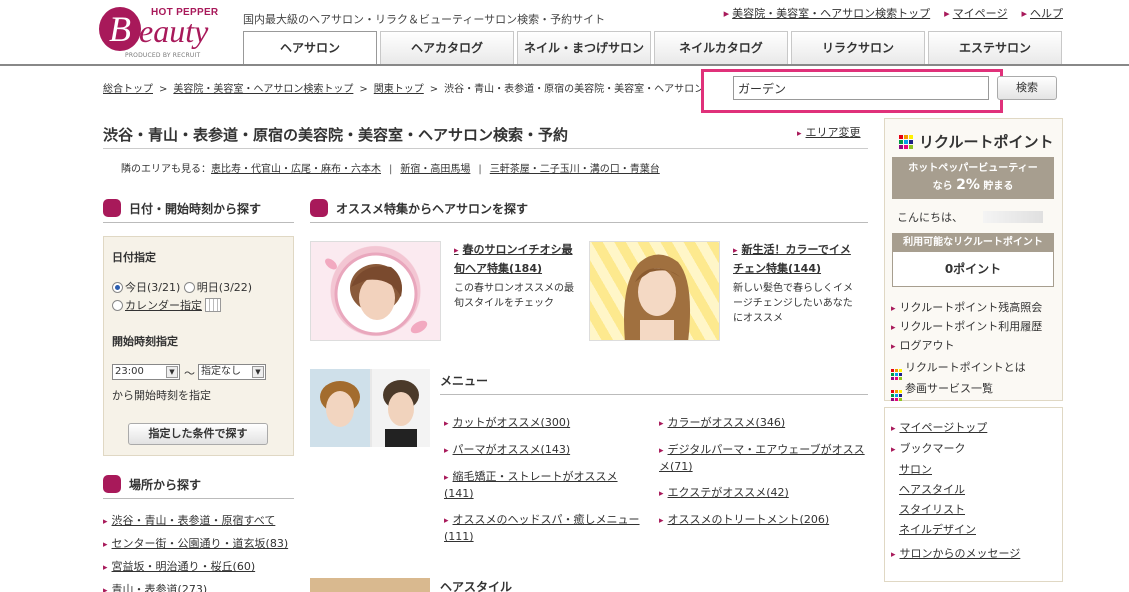  Describe the element at coordinates (944, 427) in the screenshot. I see `mypage-top-label: マイページトップ` at that location.